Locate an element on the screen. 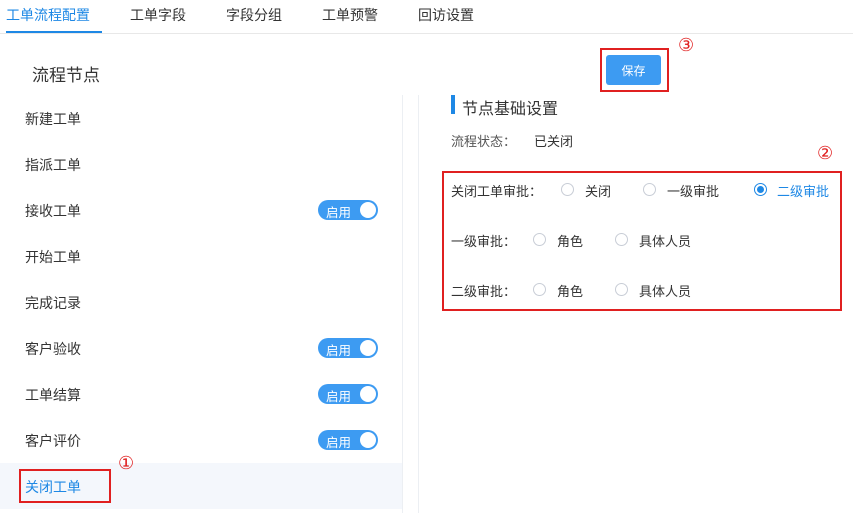 Image resolution: width=853 pixels, height=513 pixels. toggle-review-enabled: 启用 is located at coordinates (348, 440).